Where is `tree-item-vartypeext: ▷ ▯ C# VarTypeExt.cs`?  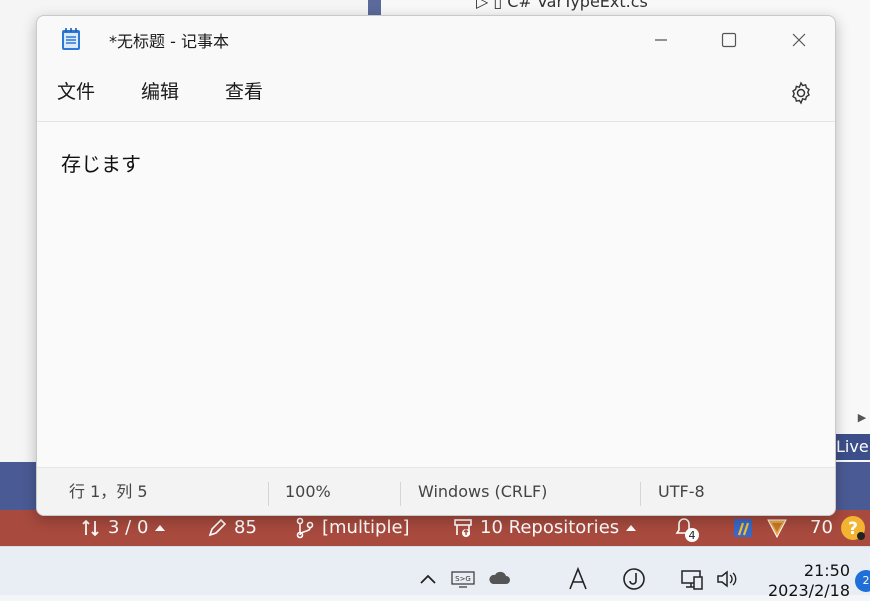 tree-item-vartypeext: ▷ ▯ C# VarTypeExt.cs is located at coordinates (562, 5).